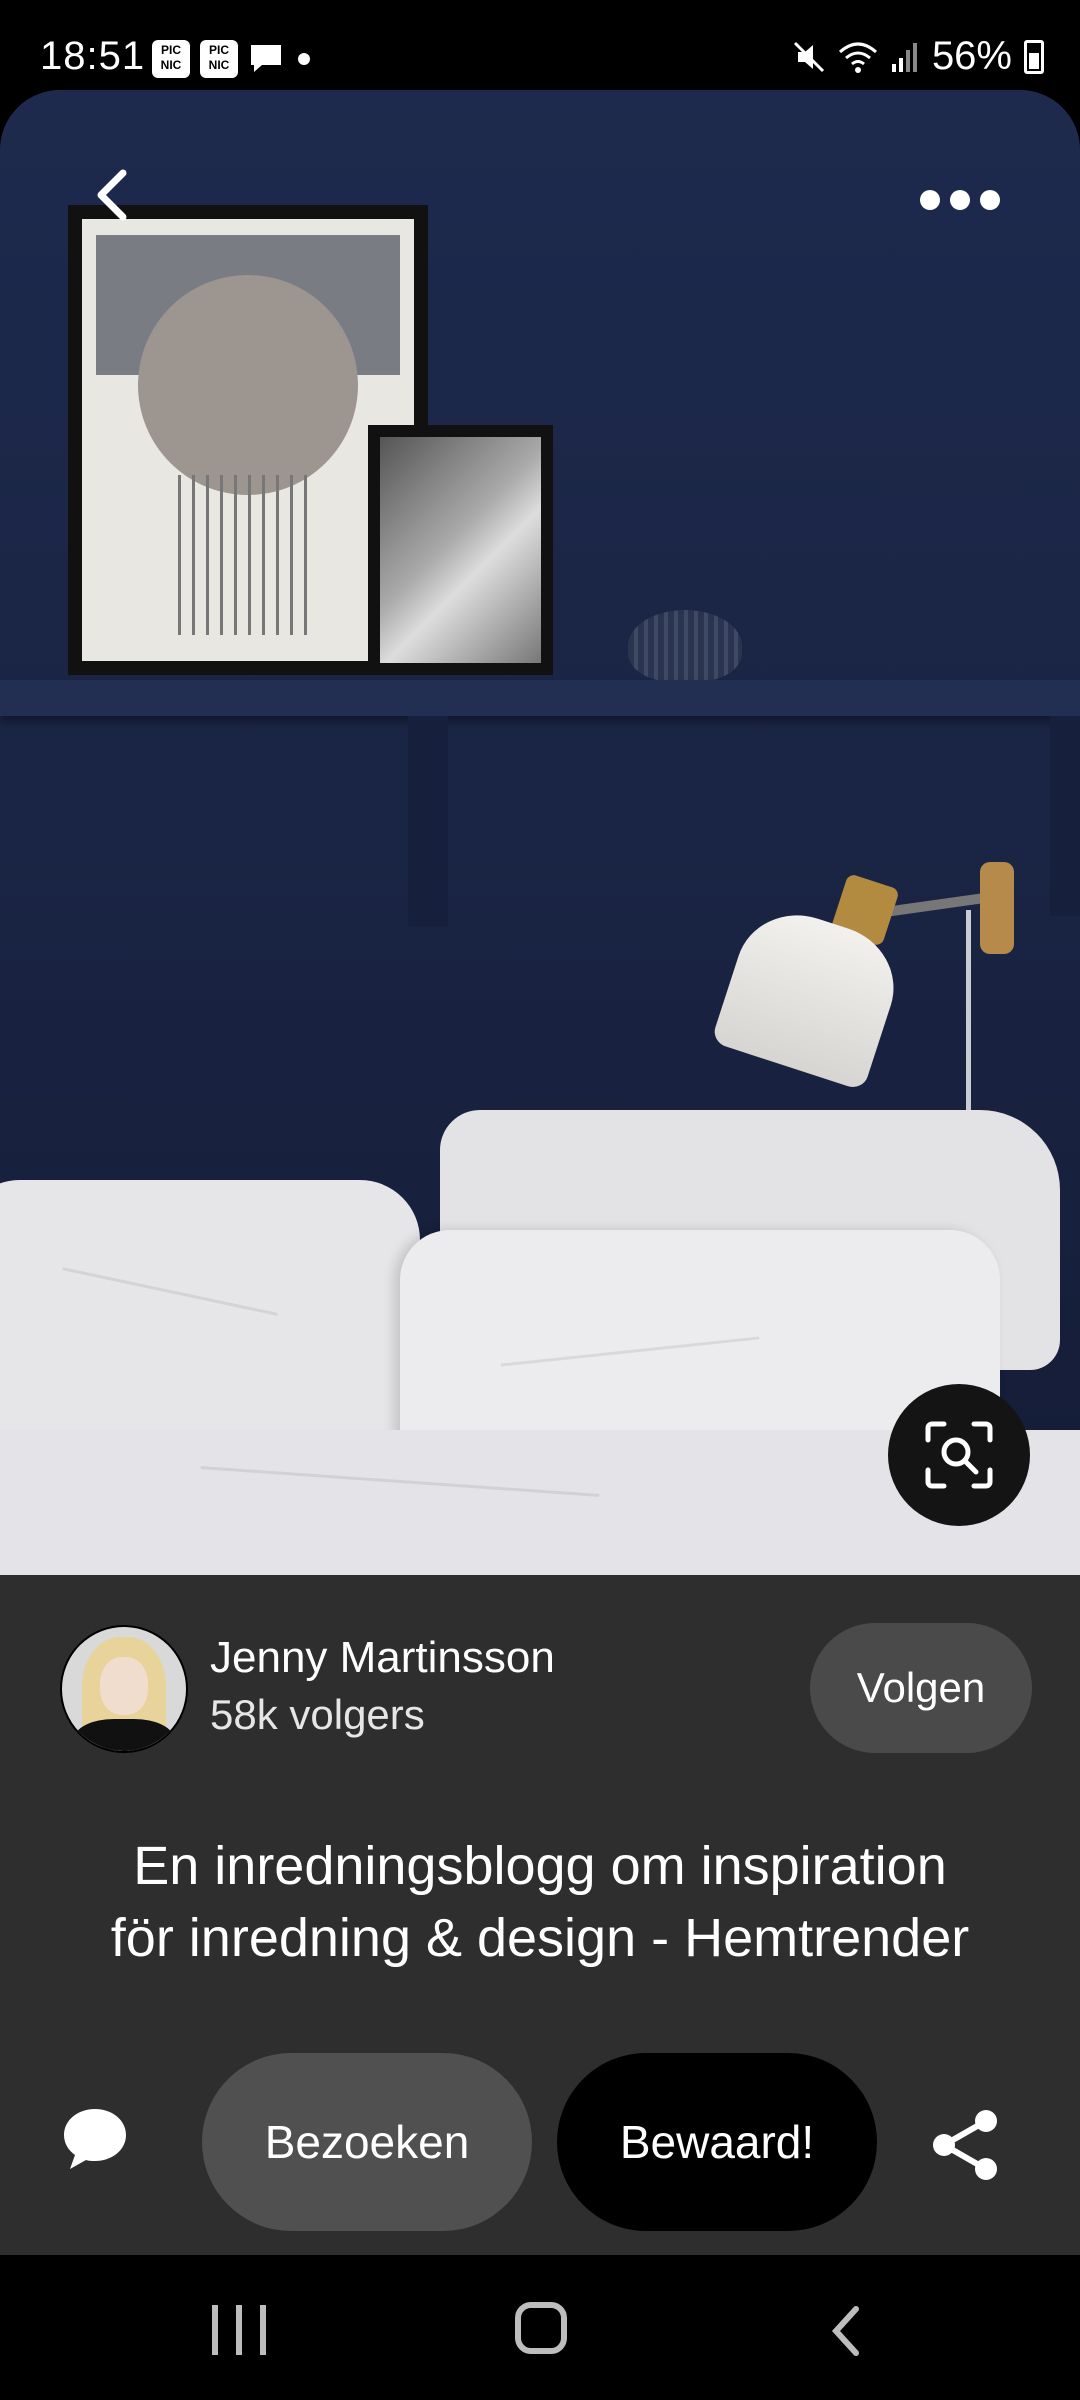  Describe the element at coordinates (997, 908) in the screenshot. I see `image-lamp-mount` at that location.